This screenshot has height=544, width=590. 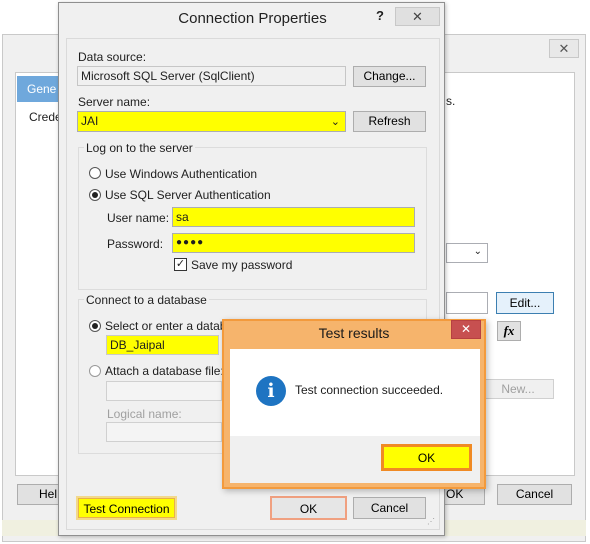 I want to click on logon-group-title: Log on to the server, so click(x=139, y=148).